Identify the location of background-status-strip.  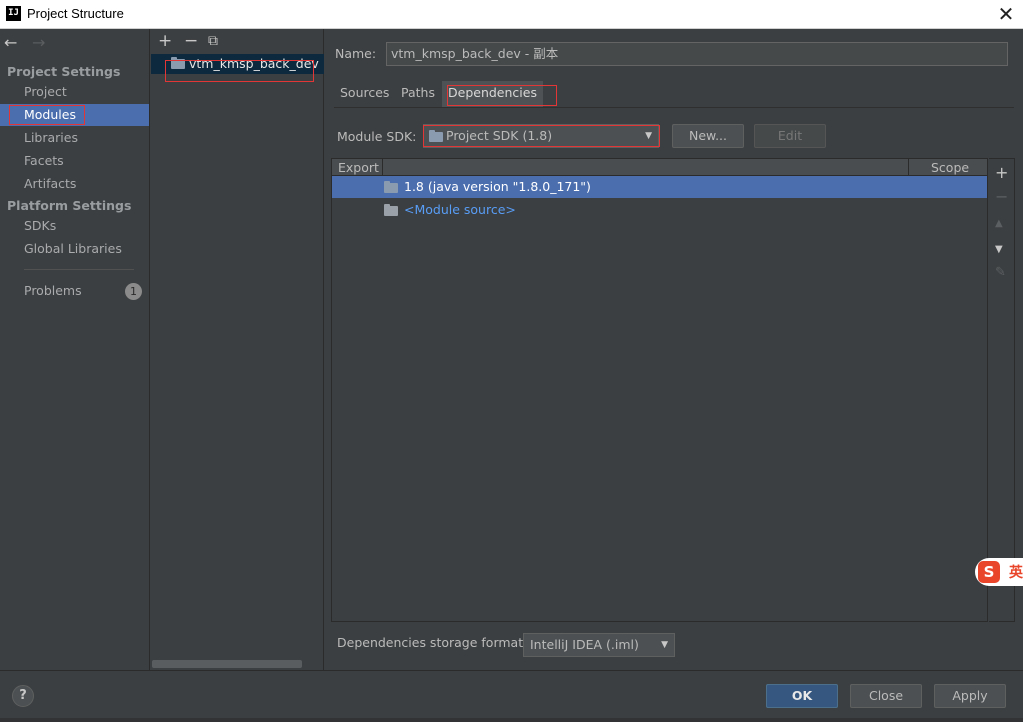
(511, 720).